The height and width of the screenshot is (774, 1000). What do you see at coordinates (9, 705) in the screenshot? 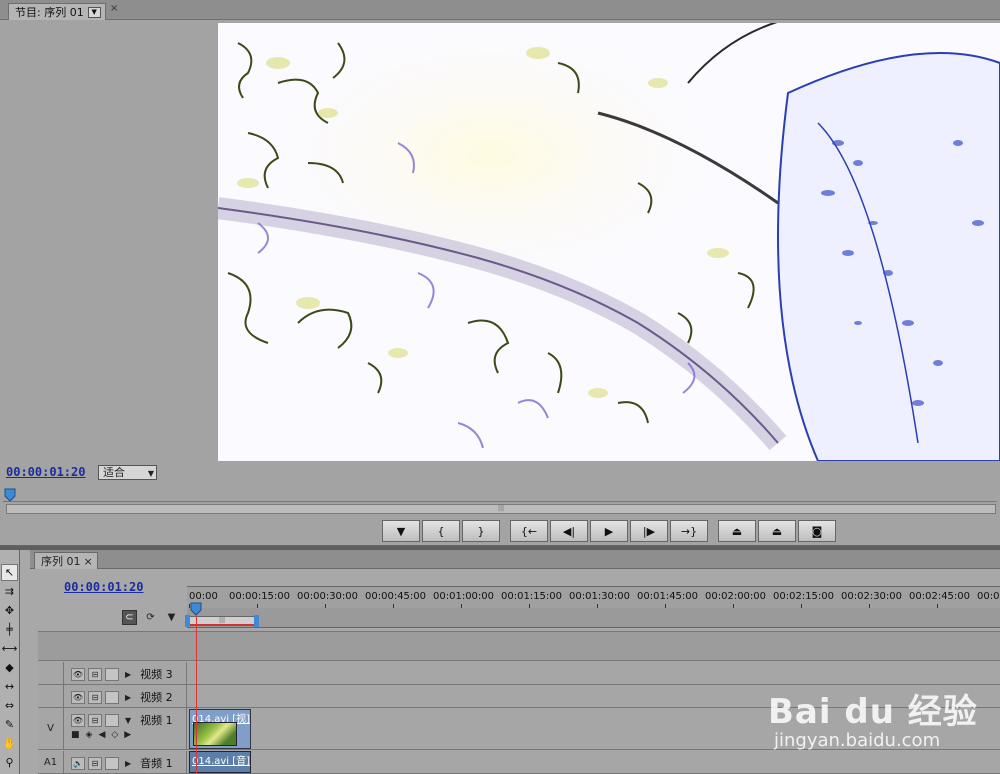
I see `slide-tool-icon: ⇔` at bounding box center [9, 705].